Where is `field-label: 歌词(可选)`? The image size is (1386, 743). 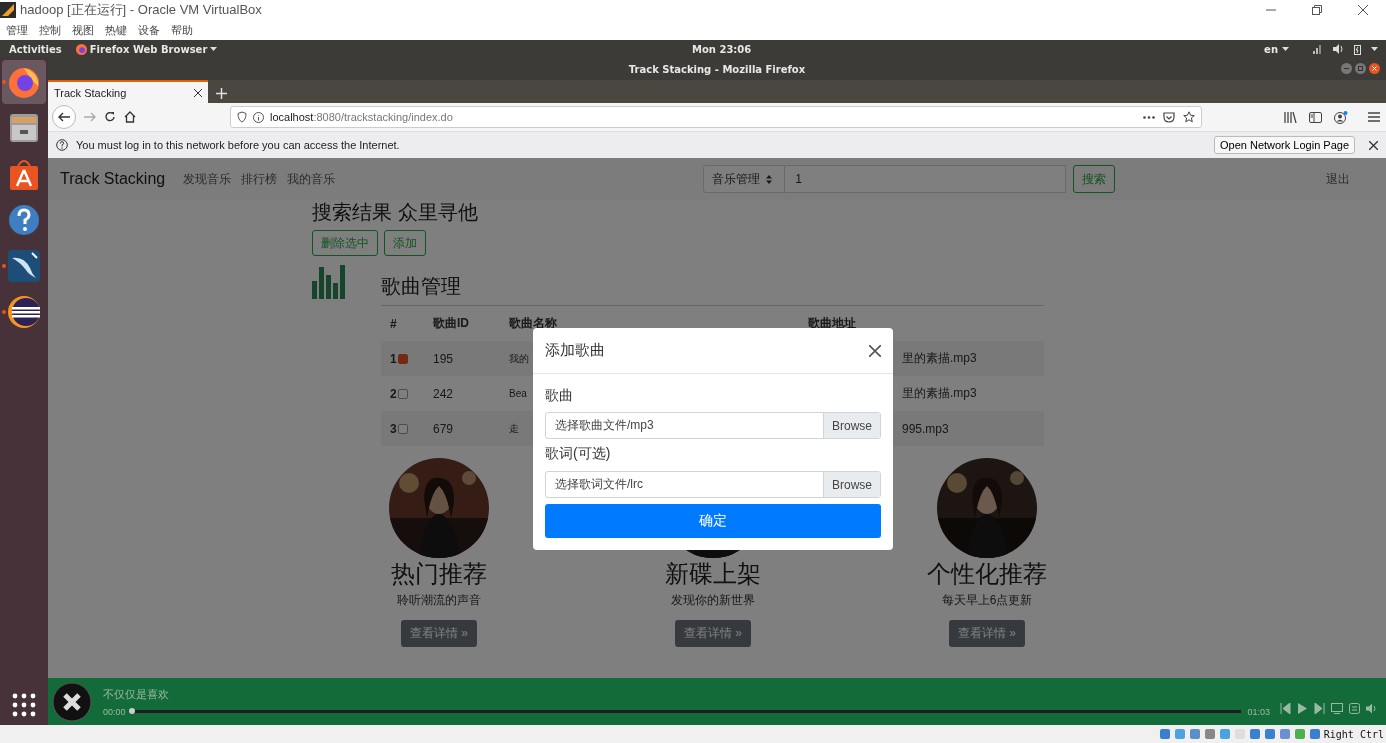
field-label: 歌词(可选) is located at coordinates (578, 453).